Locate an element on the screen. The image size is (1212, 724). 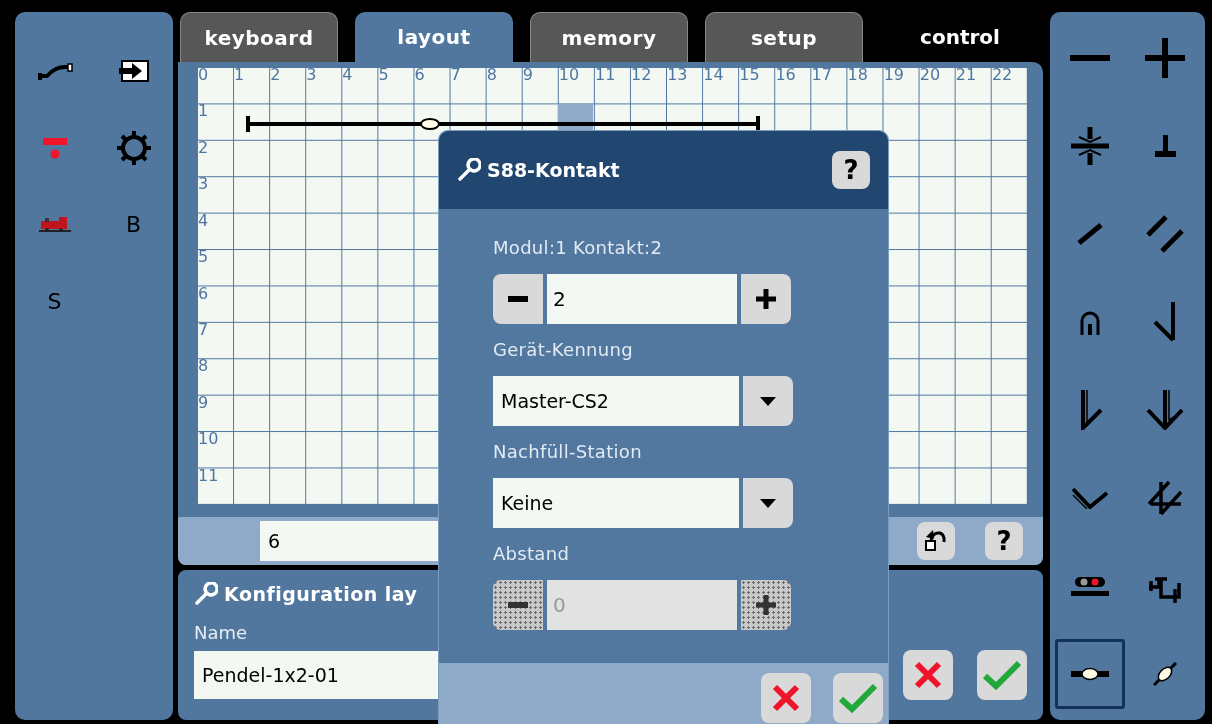
field-label: Modul:1 Kontakt:2 is located at coordinates (578, 248).